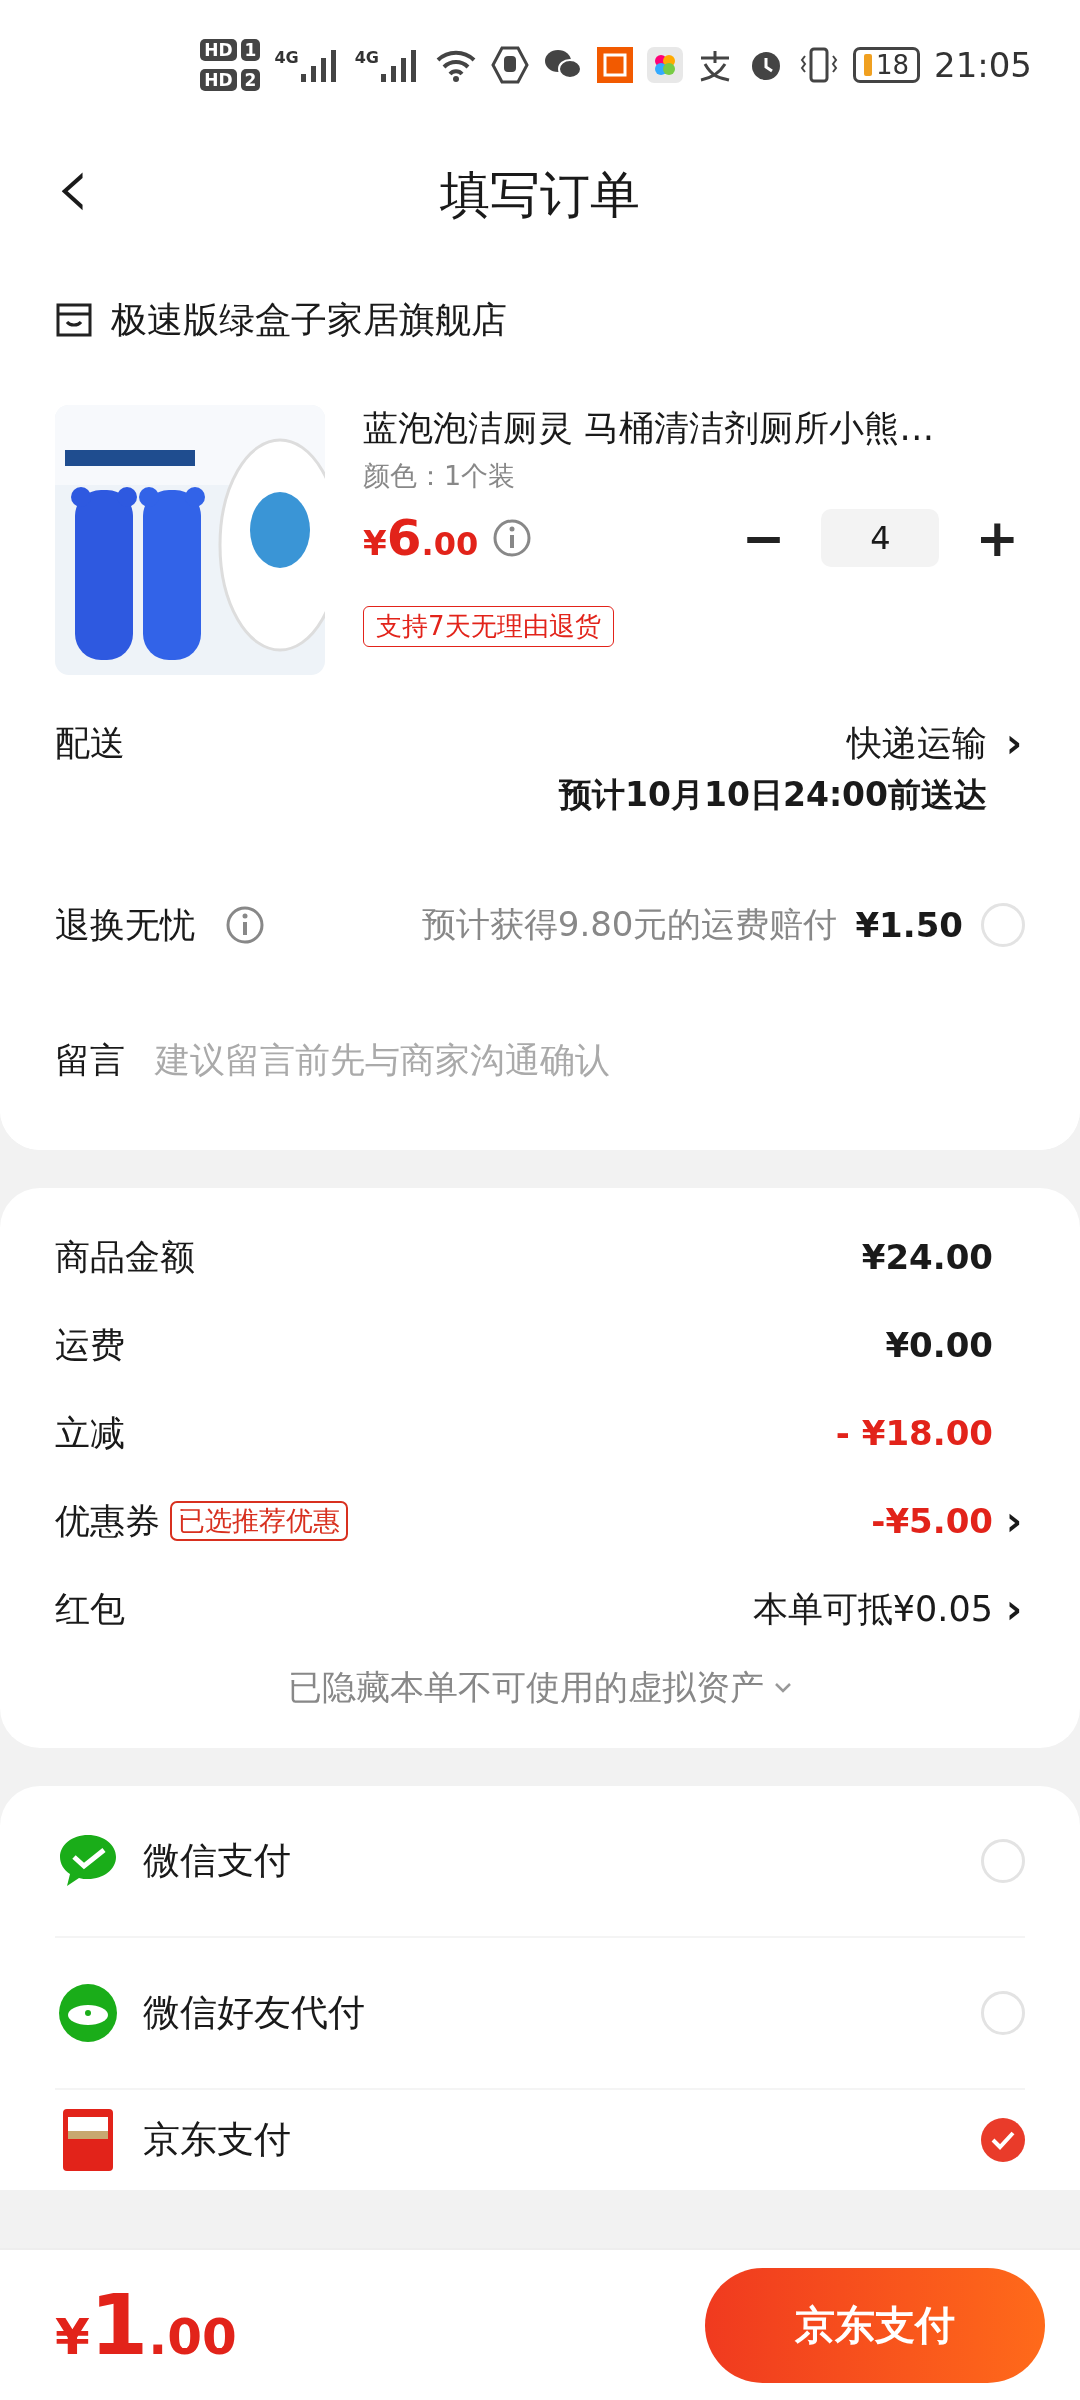  Describe the element at coordinates (90, 743) in the screenshot. I see `delivery-label: 配送` at that location.